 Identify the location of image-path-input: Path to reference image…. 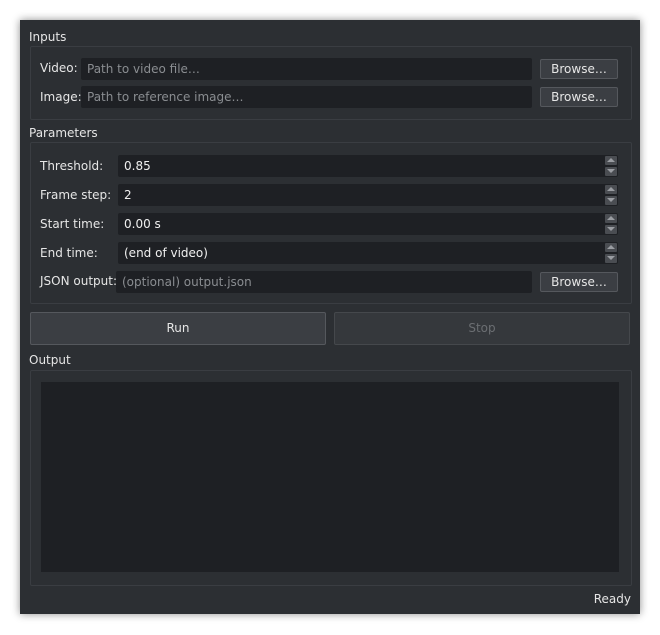
(306, 97).